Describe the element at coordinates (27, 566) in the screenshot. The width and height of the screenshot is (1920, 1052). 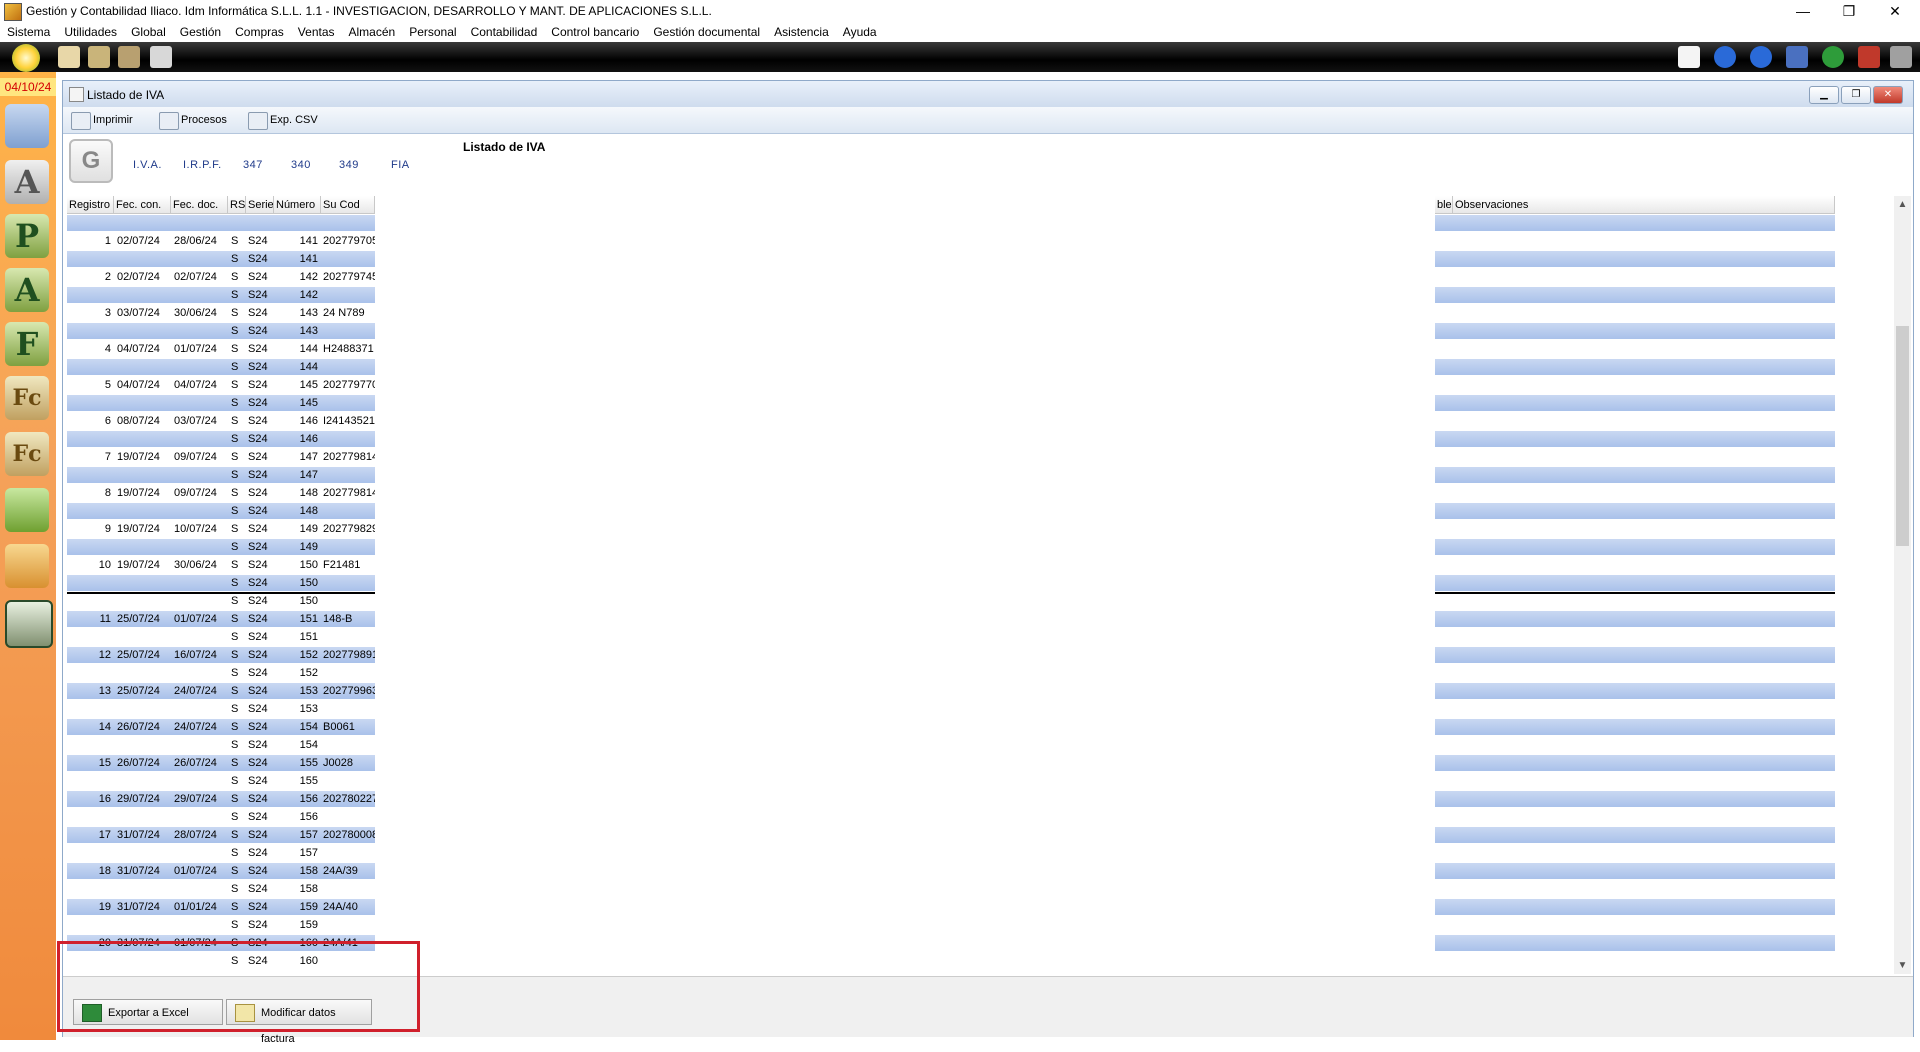
I see `shopping-bag-orange-icon` at that location.